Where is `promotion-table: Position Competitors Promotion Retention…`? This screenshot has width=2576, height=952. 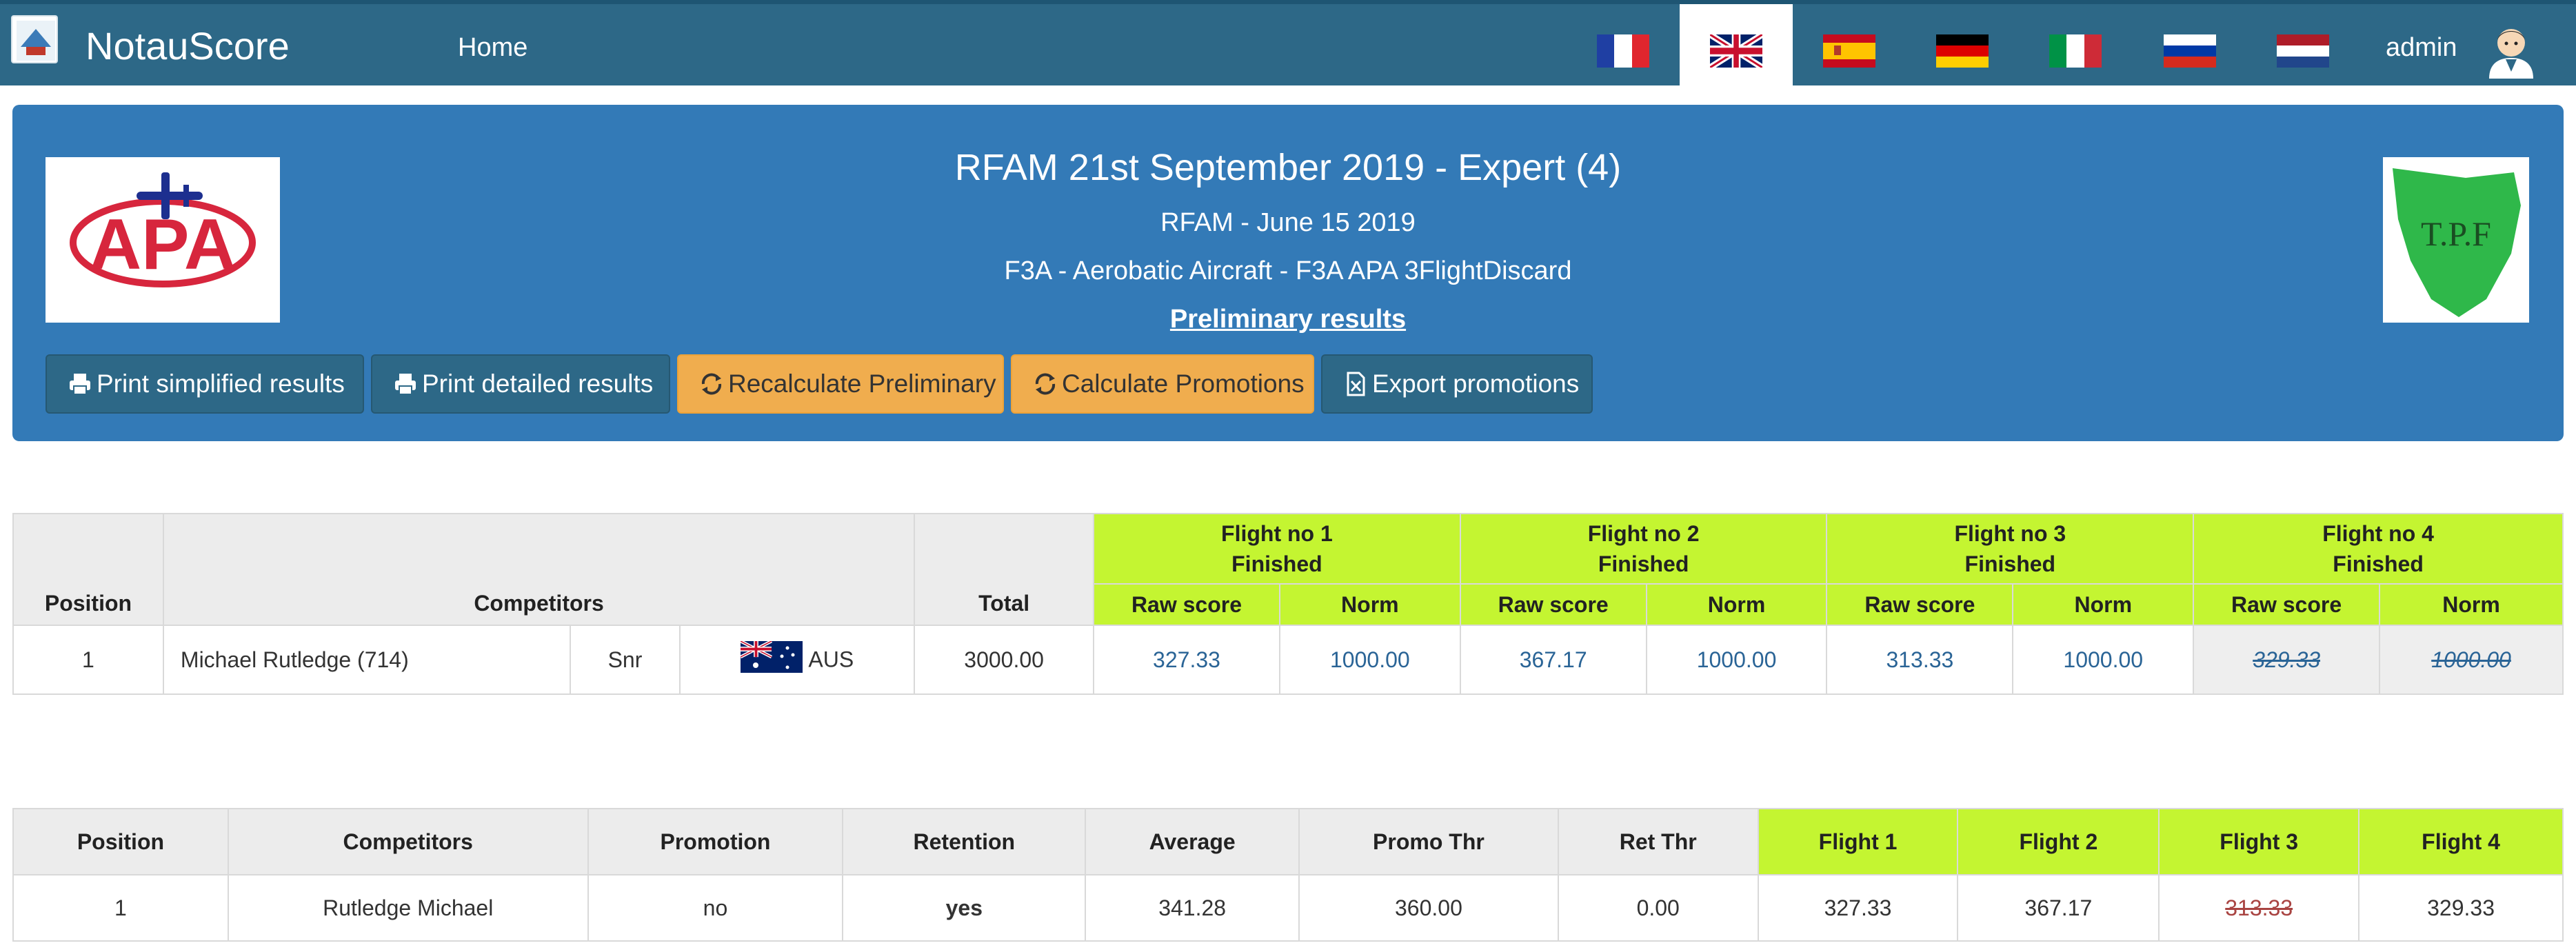 promotion-table: Position Competitors Promotion Retention… is located at coordinates (1288, 875).